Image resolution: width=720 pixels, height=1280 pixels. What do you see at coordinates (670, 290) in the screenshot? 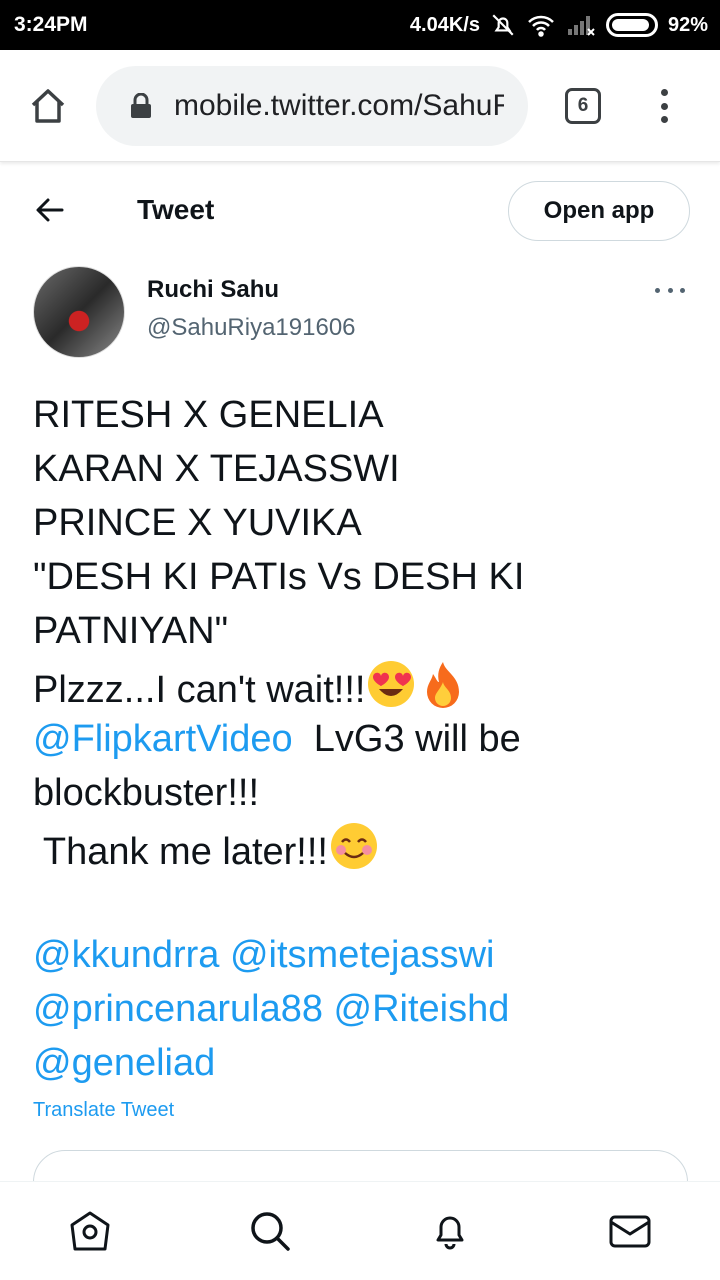
I see `more-horizontal-icon` at bounding box center [670, 290].